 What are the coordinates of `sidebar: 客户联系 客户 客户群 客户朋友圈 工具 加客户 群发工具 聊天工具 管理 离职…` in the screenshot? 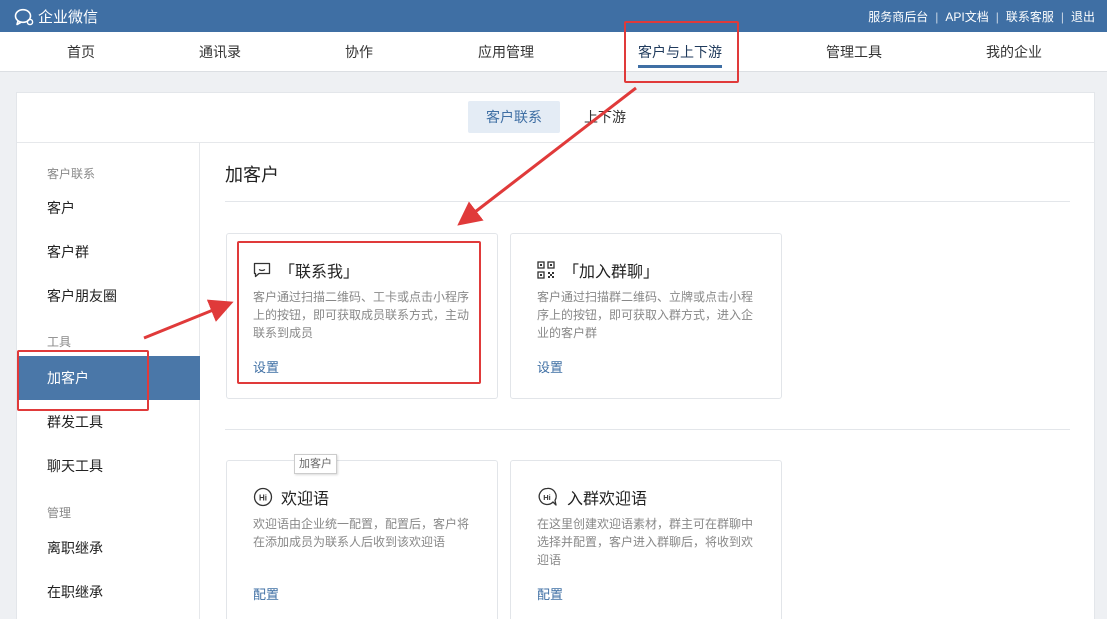 It's located at (108, 381).